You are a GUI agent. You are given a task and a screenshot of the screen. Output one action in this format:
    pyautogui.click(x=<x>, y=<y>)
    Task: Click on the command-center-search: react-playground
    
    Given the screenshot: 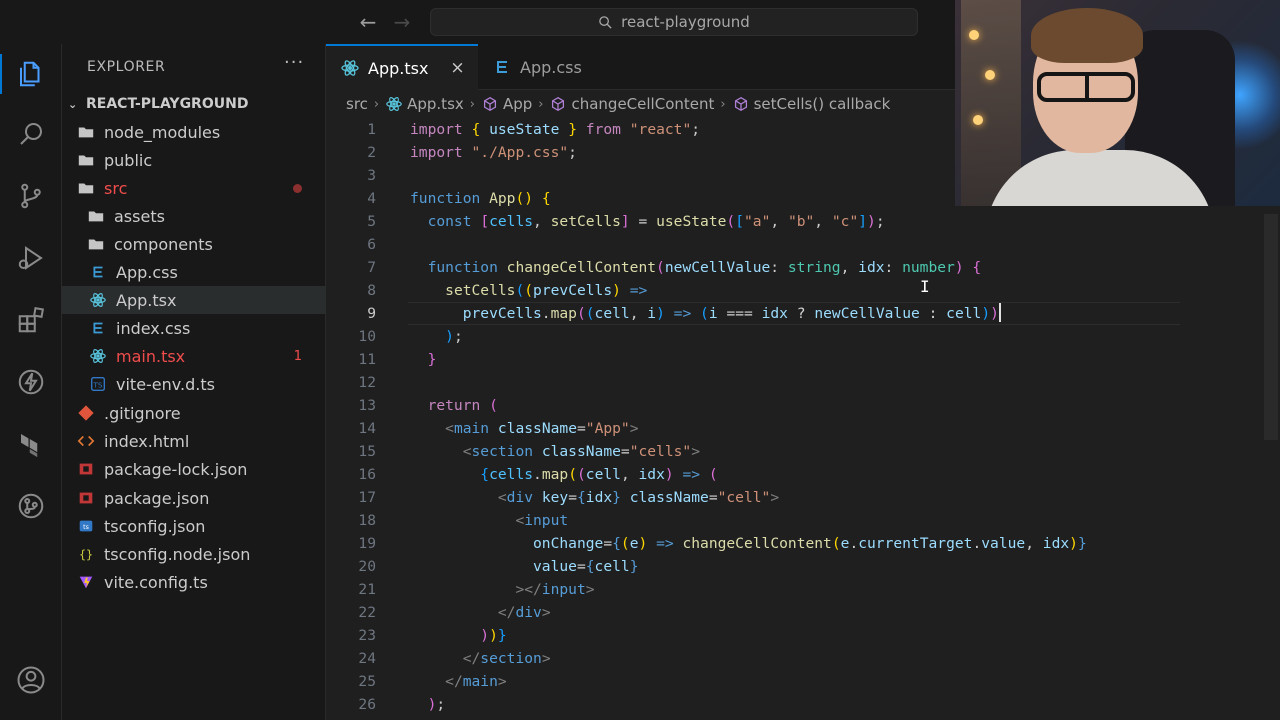 What is the action you would take?
    pyautogui.click(x=674, y=22)
    